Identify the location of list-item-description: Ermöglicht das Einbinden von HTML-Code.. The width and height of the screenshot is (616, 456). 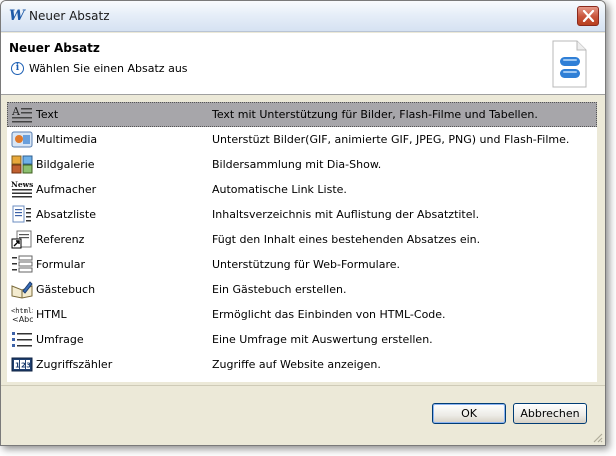
(329, 314).